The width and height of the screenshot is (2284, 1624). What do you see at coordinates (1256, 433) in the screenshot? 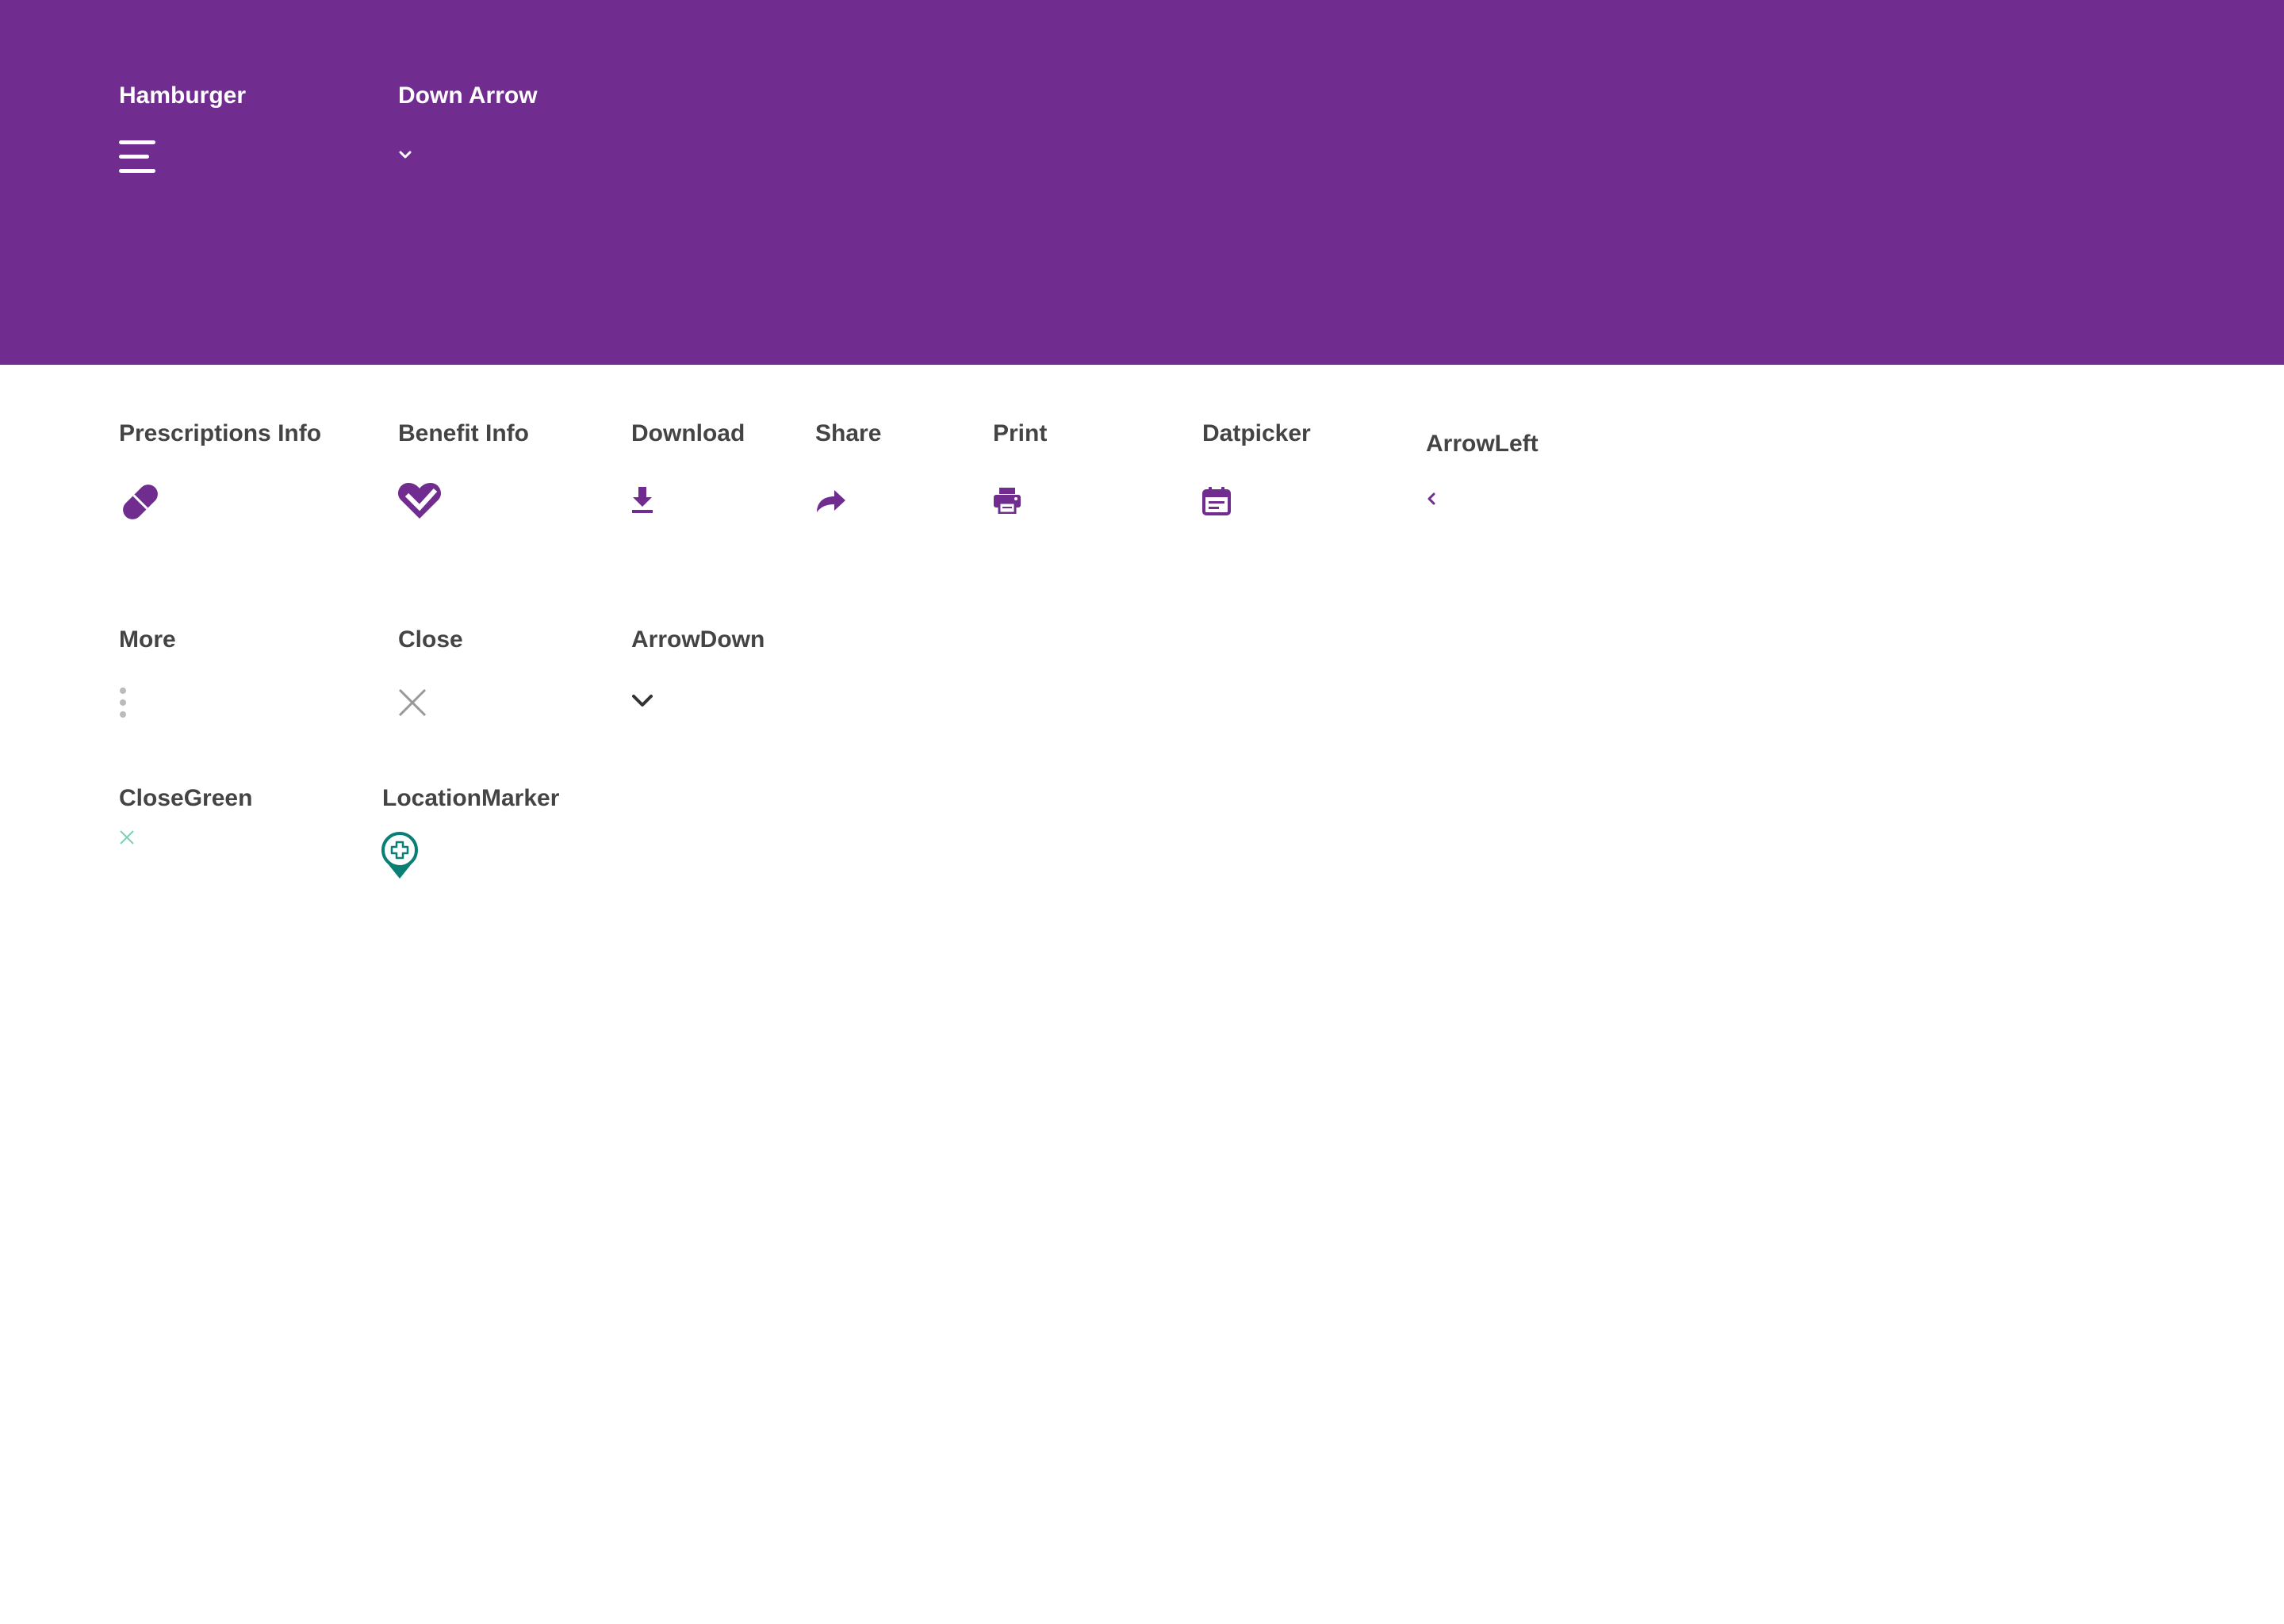
I see `icon-label: Datpicker` at bounding box center [1256, 433].